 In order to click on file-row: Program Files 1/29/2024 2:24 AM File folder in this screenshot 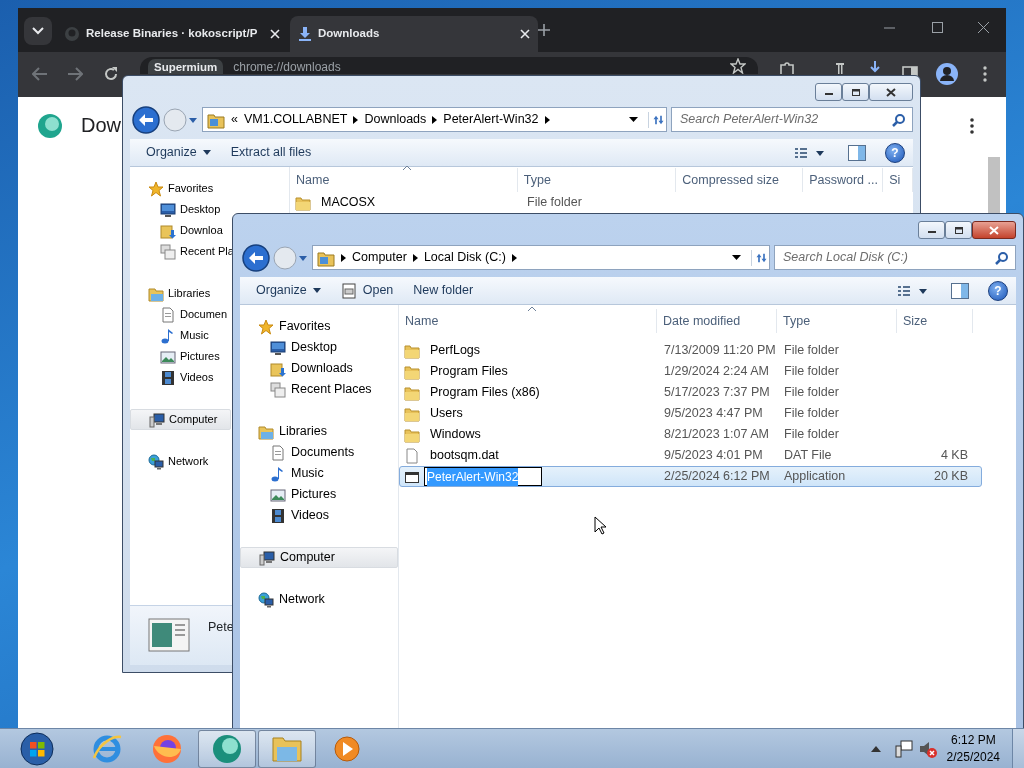, I will do `click(690, 371)`.